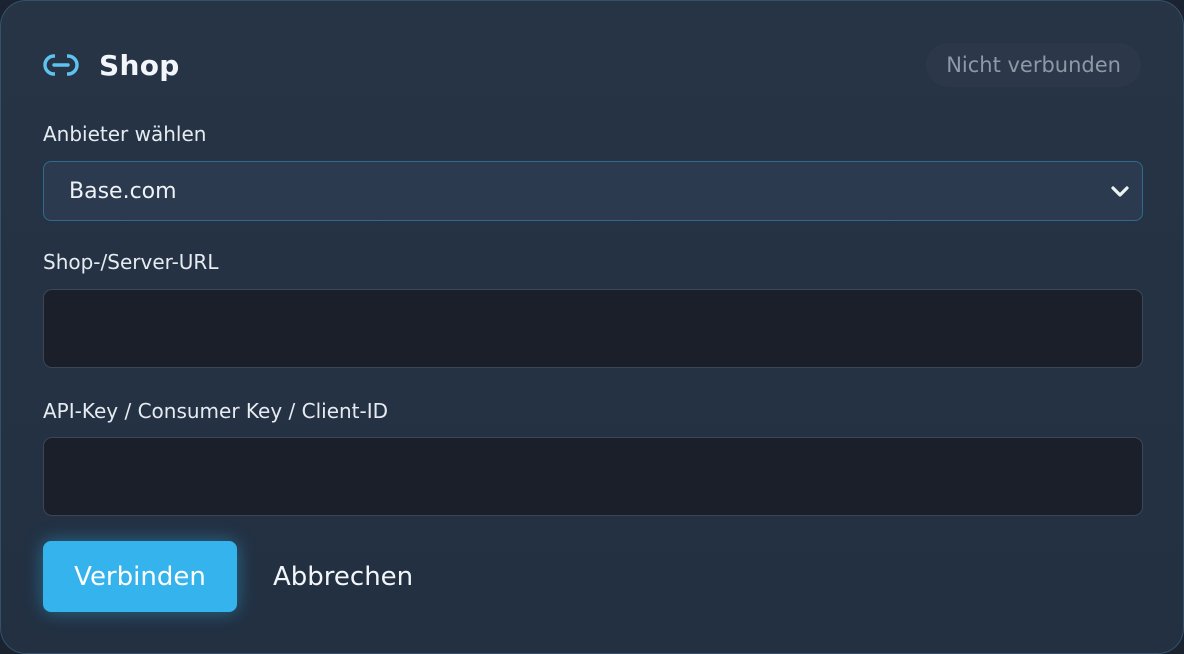 This screenshot has width=1184, height=654. Describe the element at coordinates (1033, 65) in the screenshot. I see `status-badge: Nicht verbunden` at that location.